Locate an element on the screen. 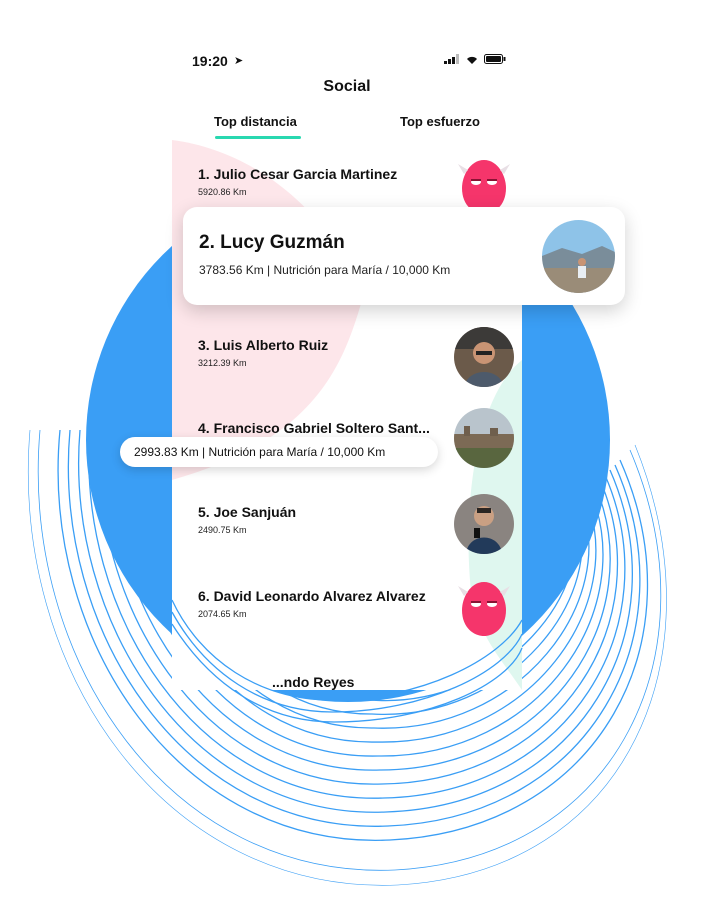 The height and width of the screenshot is (911, 720). ranking-row: ...ndo Reyes is located at coordinates (347, 682).